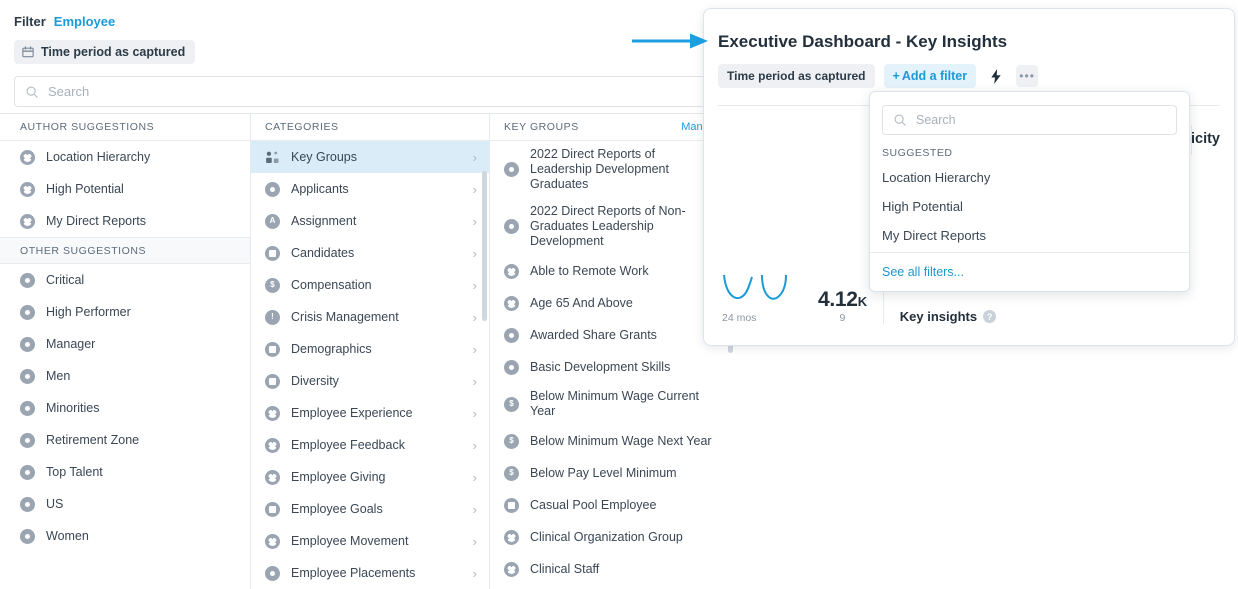 This screenshot has height=589, width=1238. Describe the element at coordinates (379, 91) in the screenshot. I see `filter-search-input` at that location.